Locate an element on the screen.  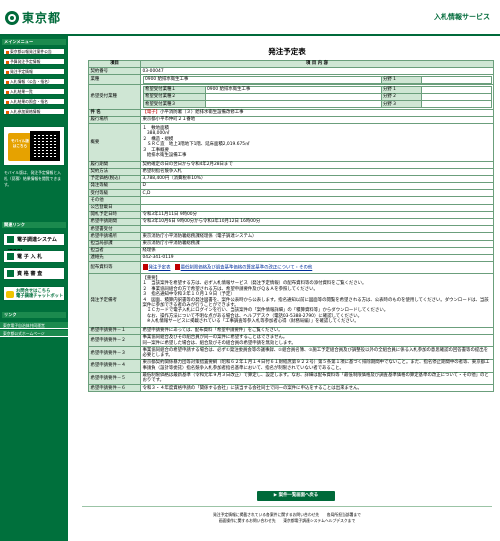
back-to-list-button: ▶ 案件一覧画面へ戻る is located at coordinates (296, 496).